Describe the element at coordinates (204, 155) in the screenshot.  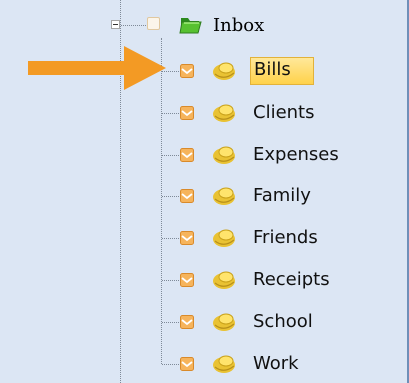
I see `folder-tree-item-expenses: Expenses` at that location.